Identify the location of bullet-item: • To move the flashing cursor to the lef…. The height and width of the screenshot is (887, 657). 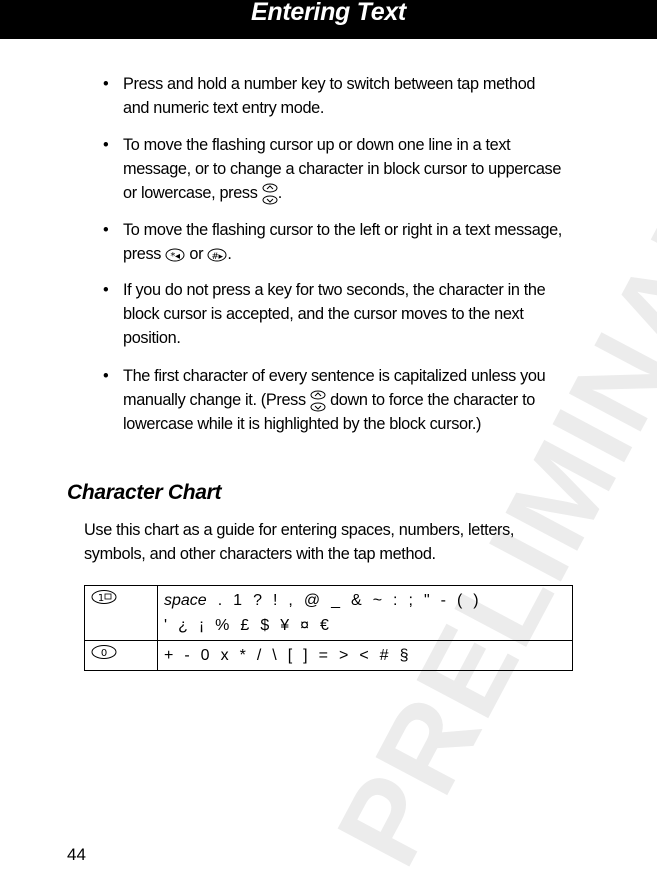
(332, 242).